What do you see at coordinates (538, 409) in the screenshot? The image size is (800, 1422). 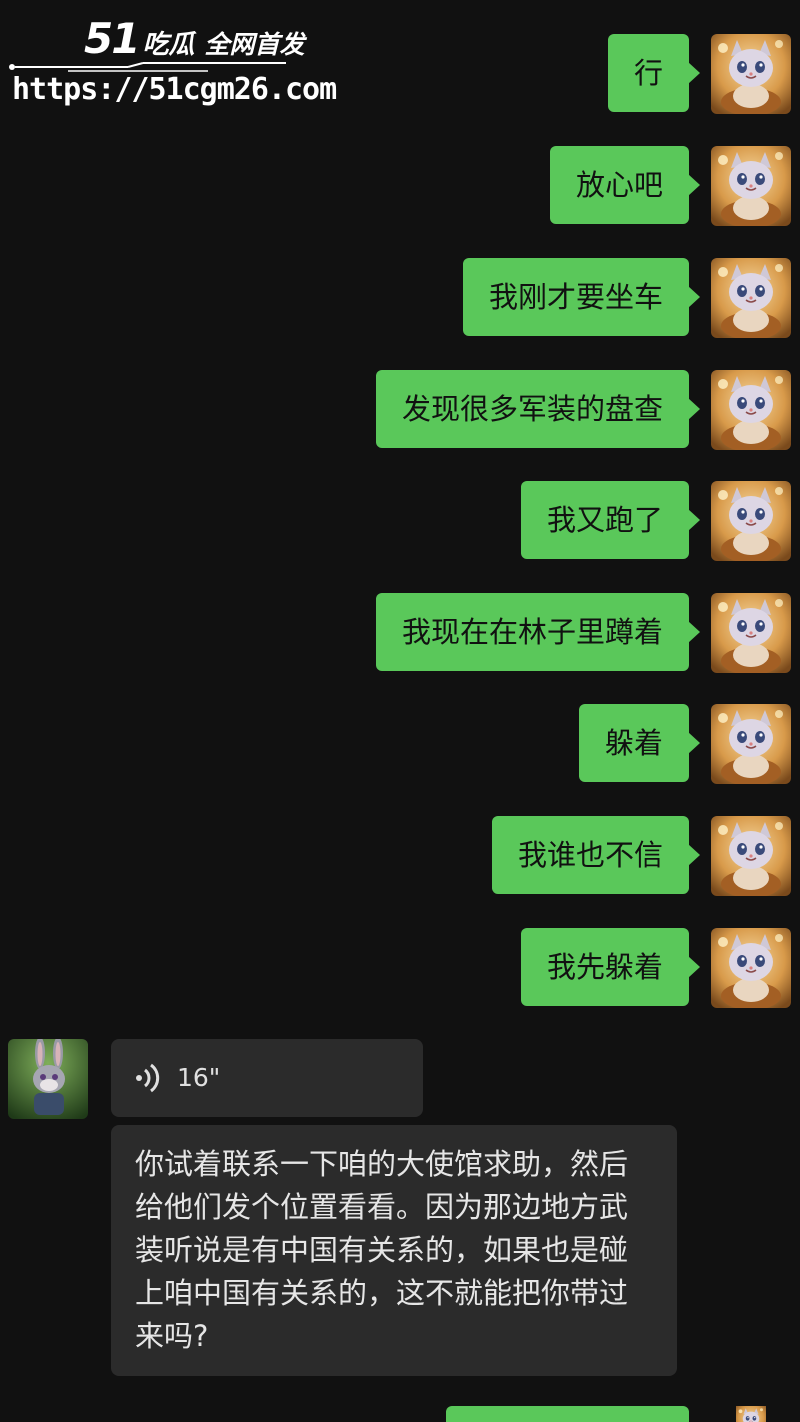 I see `outgoing-bubble: 发现很多军装的盘查` at bounding box center [538, 409].